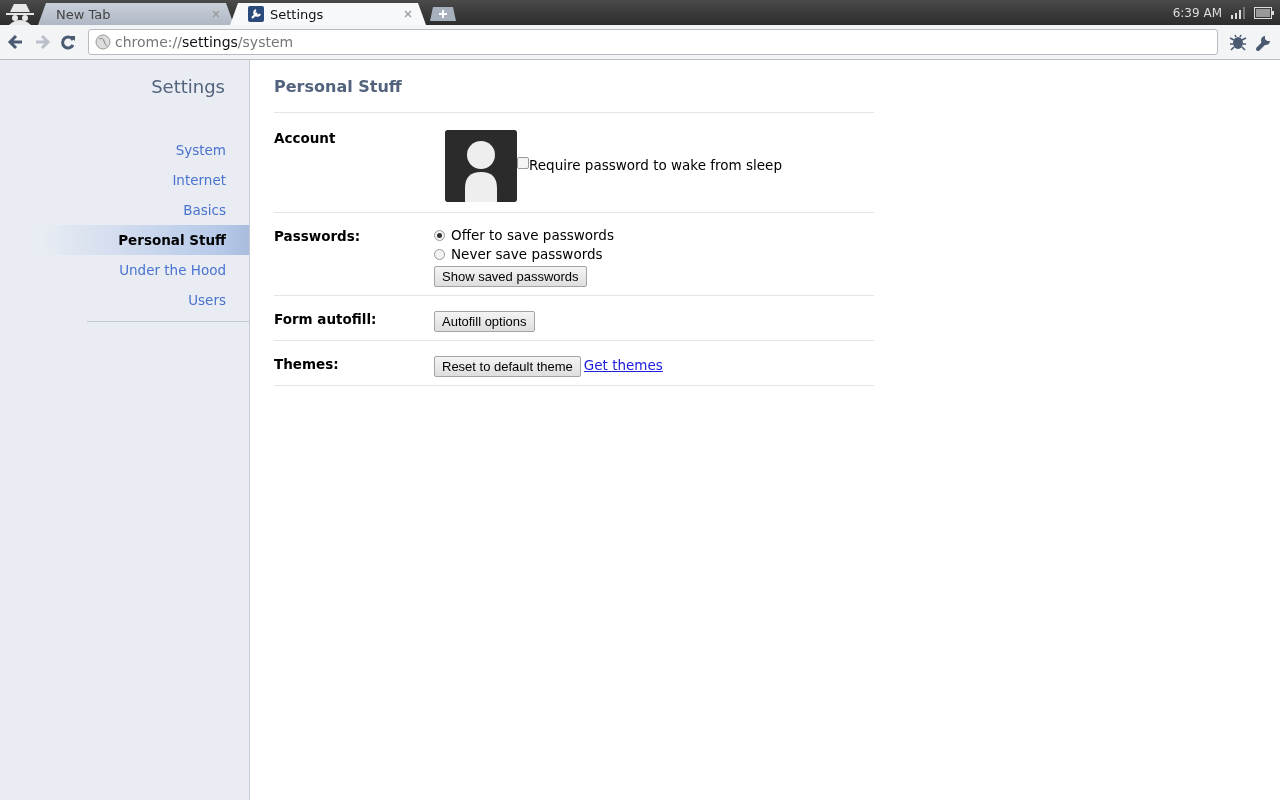 The width and height of the screenshot is (1280, 800). I want to click on setting-label: Passwords:, so click(318, 236).